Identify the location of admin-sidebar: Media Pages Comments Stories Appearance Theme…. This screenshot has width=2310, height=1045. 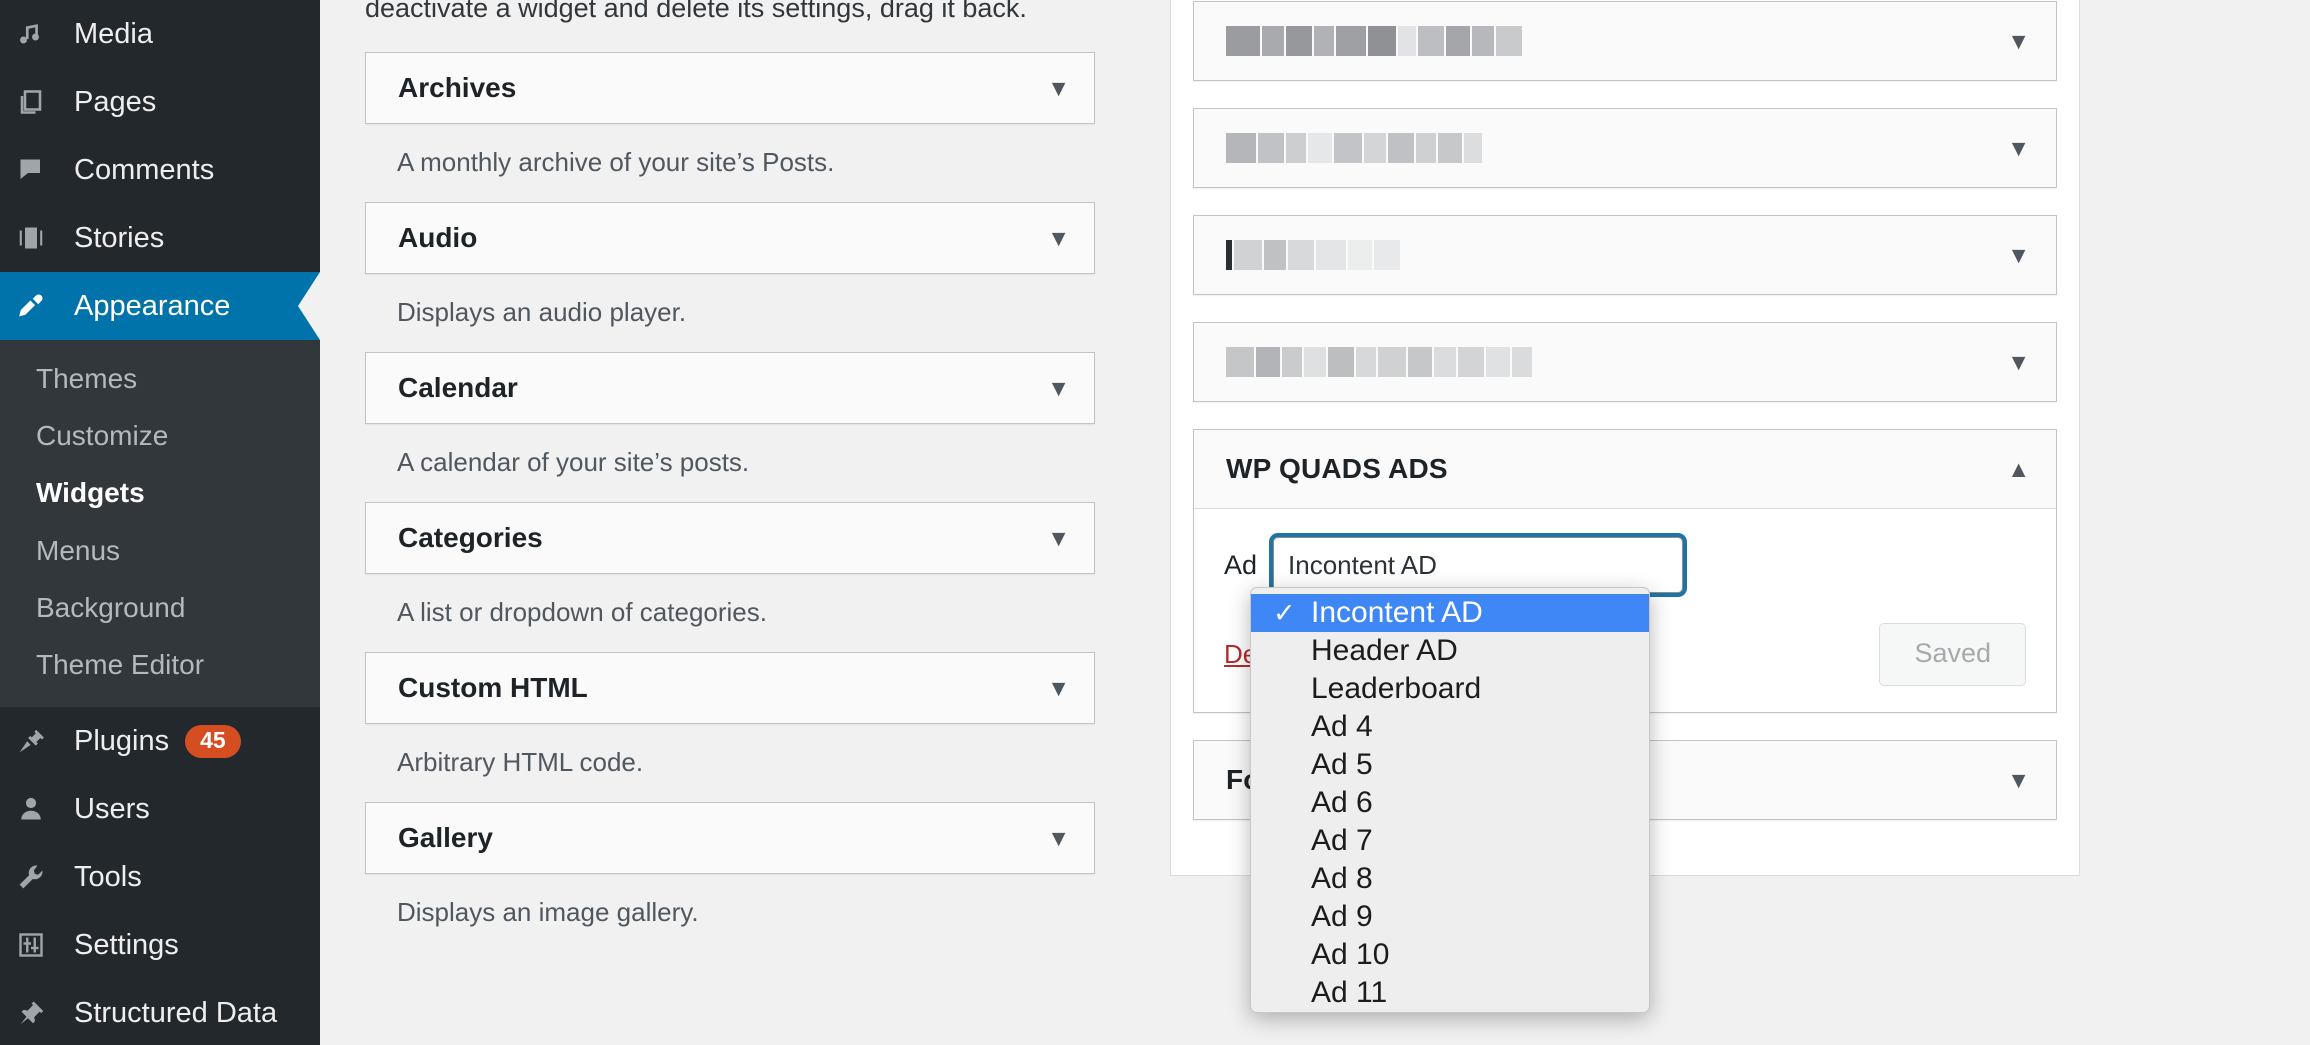
(160, 522).